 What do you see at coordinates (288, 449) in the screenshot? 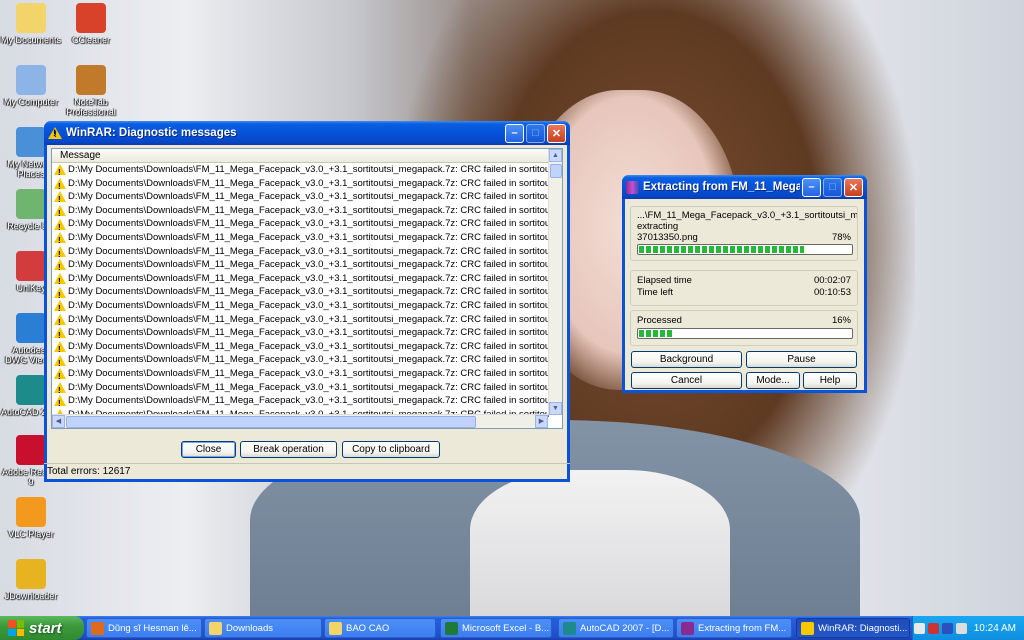
I see `break-operation-button: Break operation` at bounding box center [288, 449].